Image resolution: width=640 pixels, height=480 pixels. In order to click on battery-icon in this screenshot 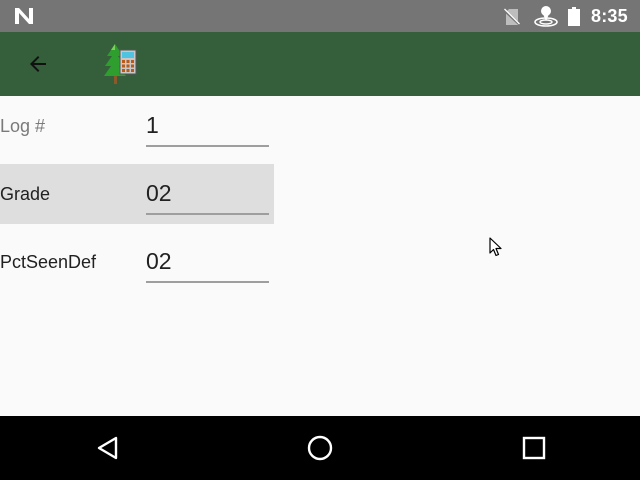, I will do `click(574, 16)`.